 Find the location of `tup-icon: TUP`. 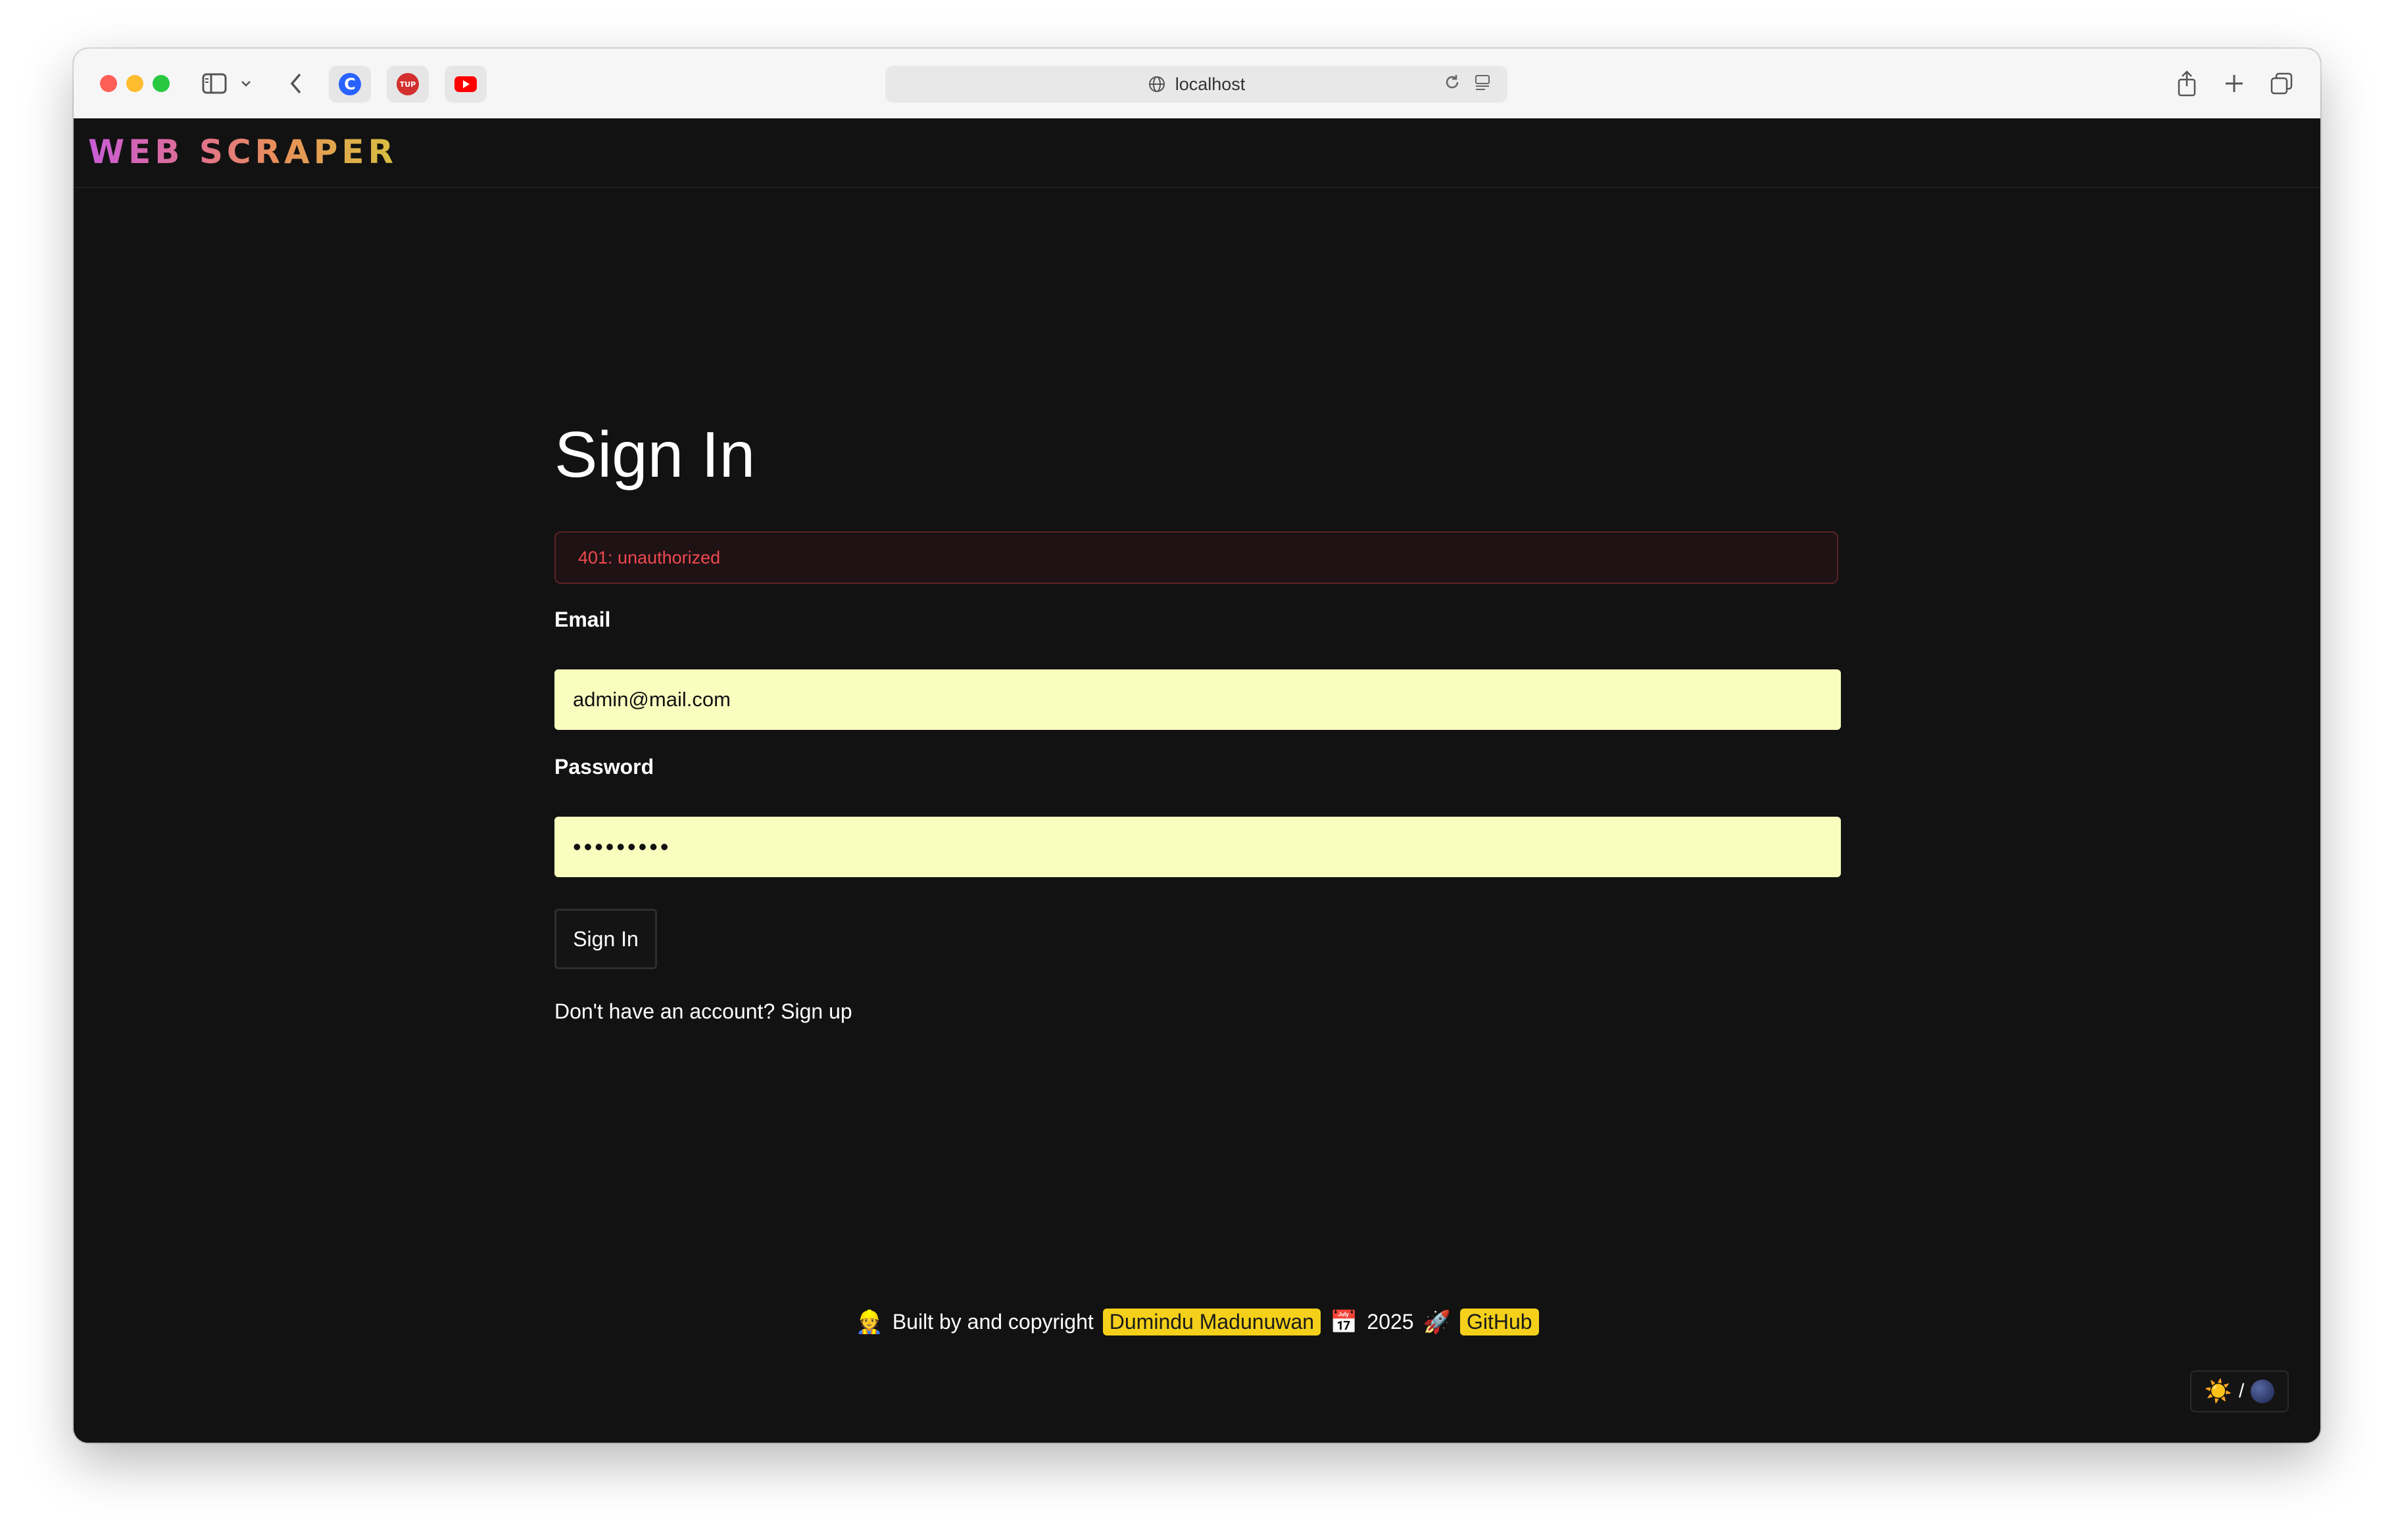

tup-icon: TUP is located at coordinates (408, 84).